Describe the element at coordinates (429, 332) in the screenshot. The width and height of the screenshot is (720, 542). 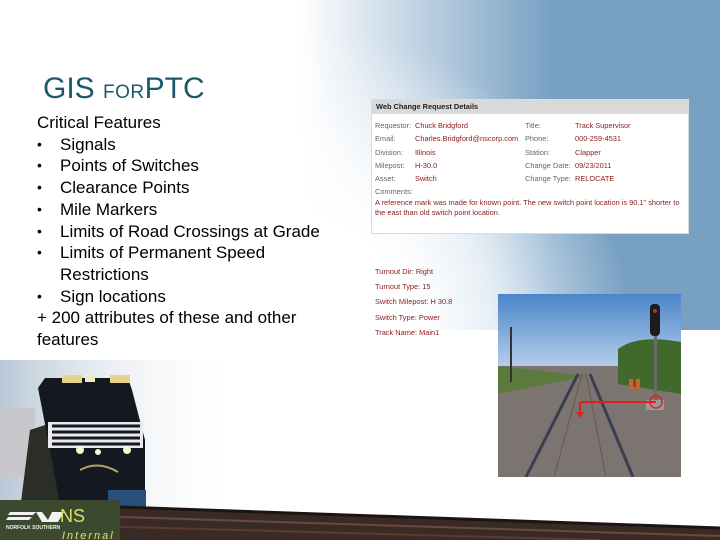
I see `field-value: Main1` at that location.